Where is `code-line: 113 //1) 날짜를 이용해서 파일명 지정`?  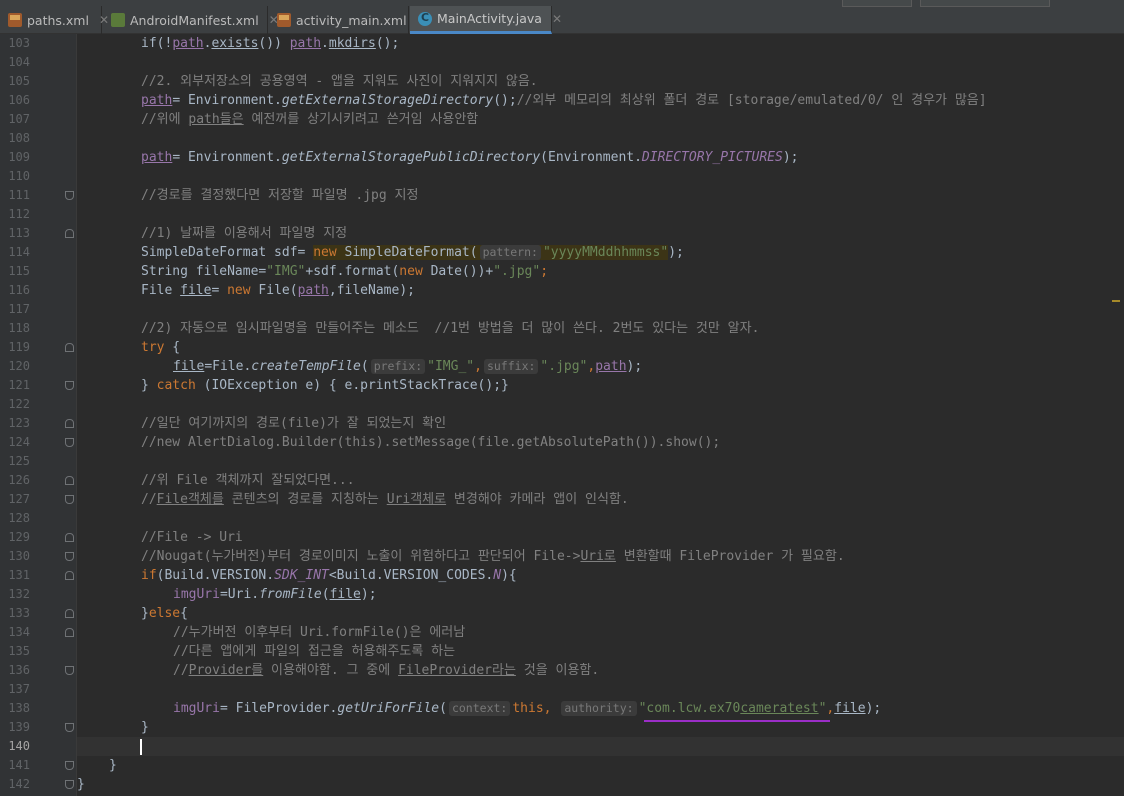 code-line: 113 //1) 날짜를 이용해서 파일명 지정 is located at coordinates (562, 233).